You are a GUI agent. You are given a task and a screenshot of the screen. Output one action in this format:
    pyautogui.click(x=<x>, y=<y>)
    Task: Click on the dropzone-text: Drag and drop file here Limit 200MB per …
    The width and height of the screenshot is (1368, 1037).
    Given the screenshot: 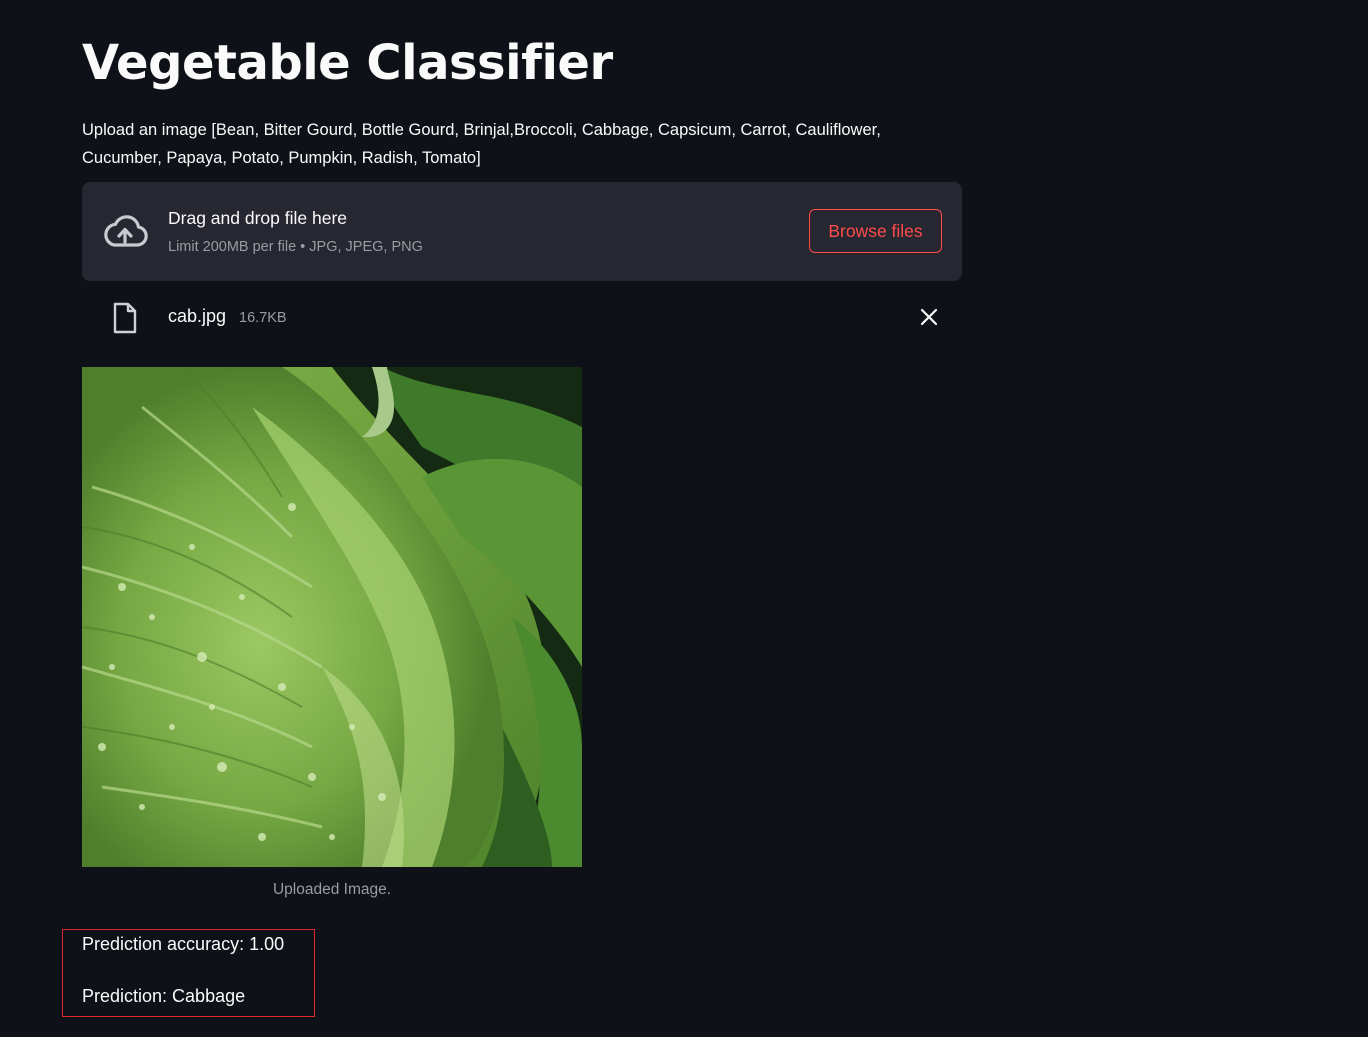 What is the action you would take?
    pyautogui.click(x=295, y=231)
    